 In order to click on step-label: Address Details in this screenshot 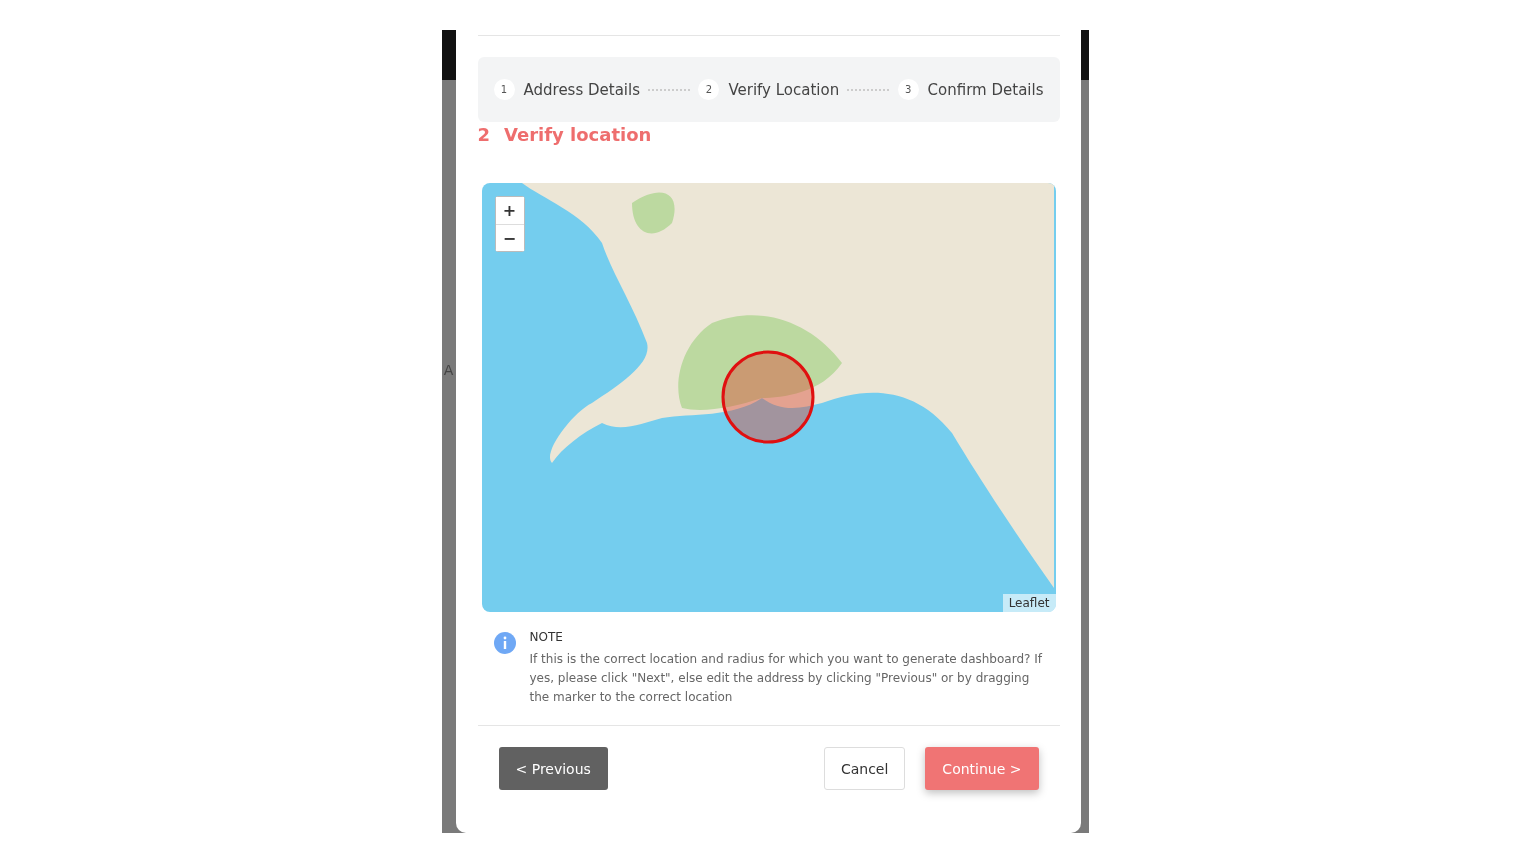, I will do `click(581, 89)`.